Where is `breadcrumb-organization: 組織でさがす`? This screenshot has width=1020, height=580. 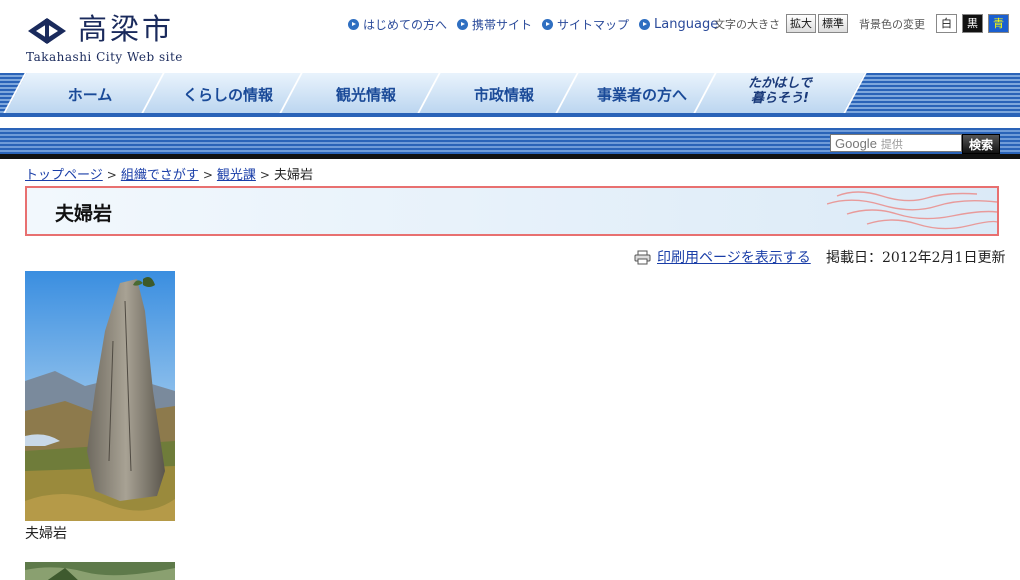 breadcrumb-organization: 組織でさがす is located at coordinates (160, 175).